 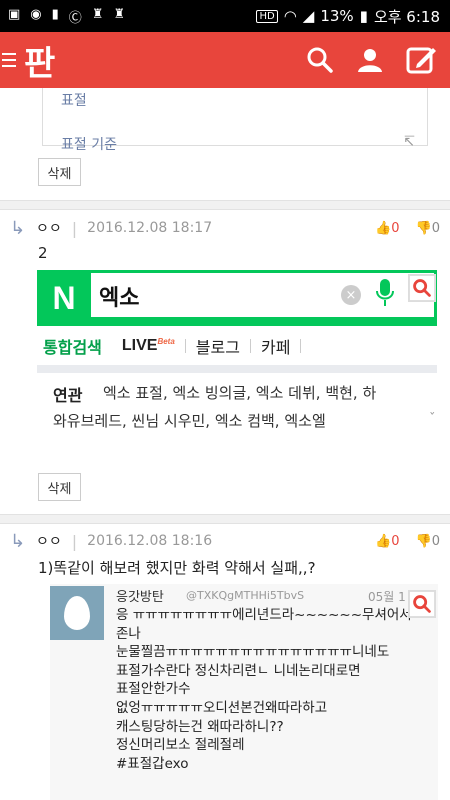 I want to click on naver-tab-blog: 블로그, so click(x=217, y=347).